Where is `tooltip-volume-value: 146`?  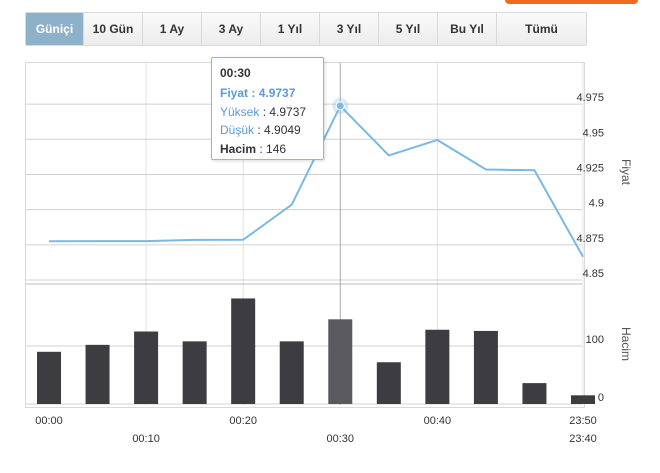
tooltip-volume-value: 146 is located at coordinates (276, 149).